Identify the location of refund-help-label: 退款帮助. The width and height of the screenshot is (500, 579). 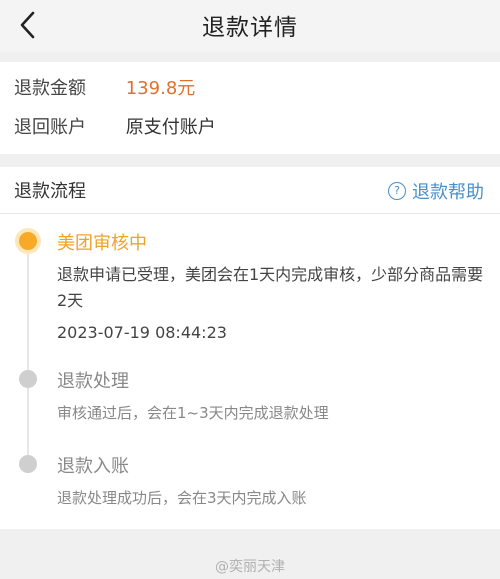
(448, 192).